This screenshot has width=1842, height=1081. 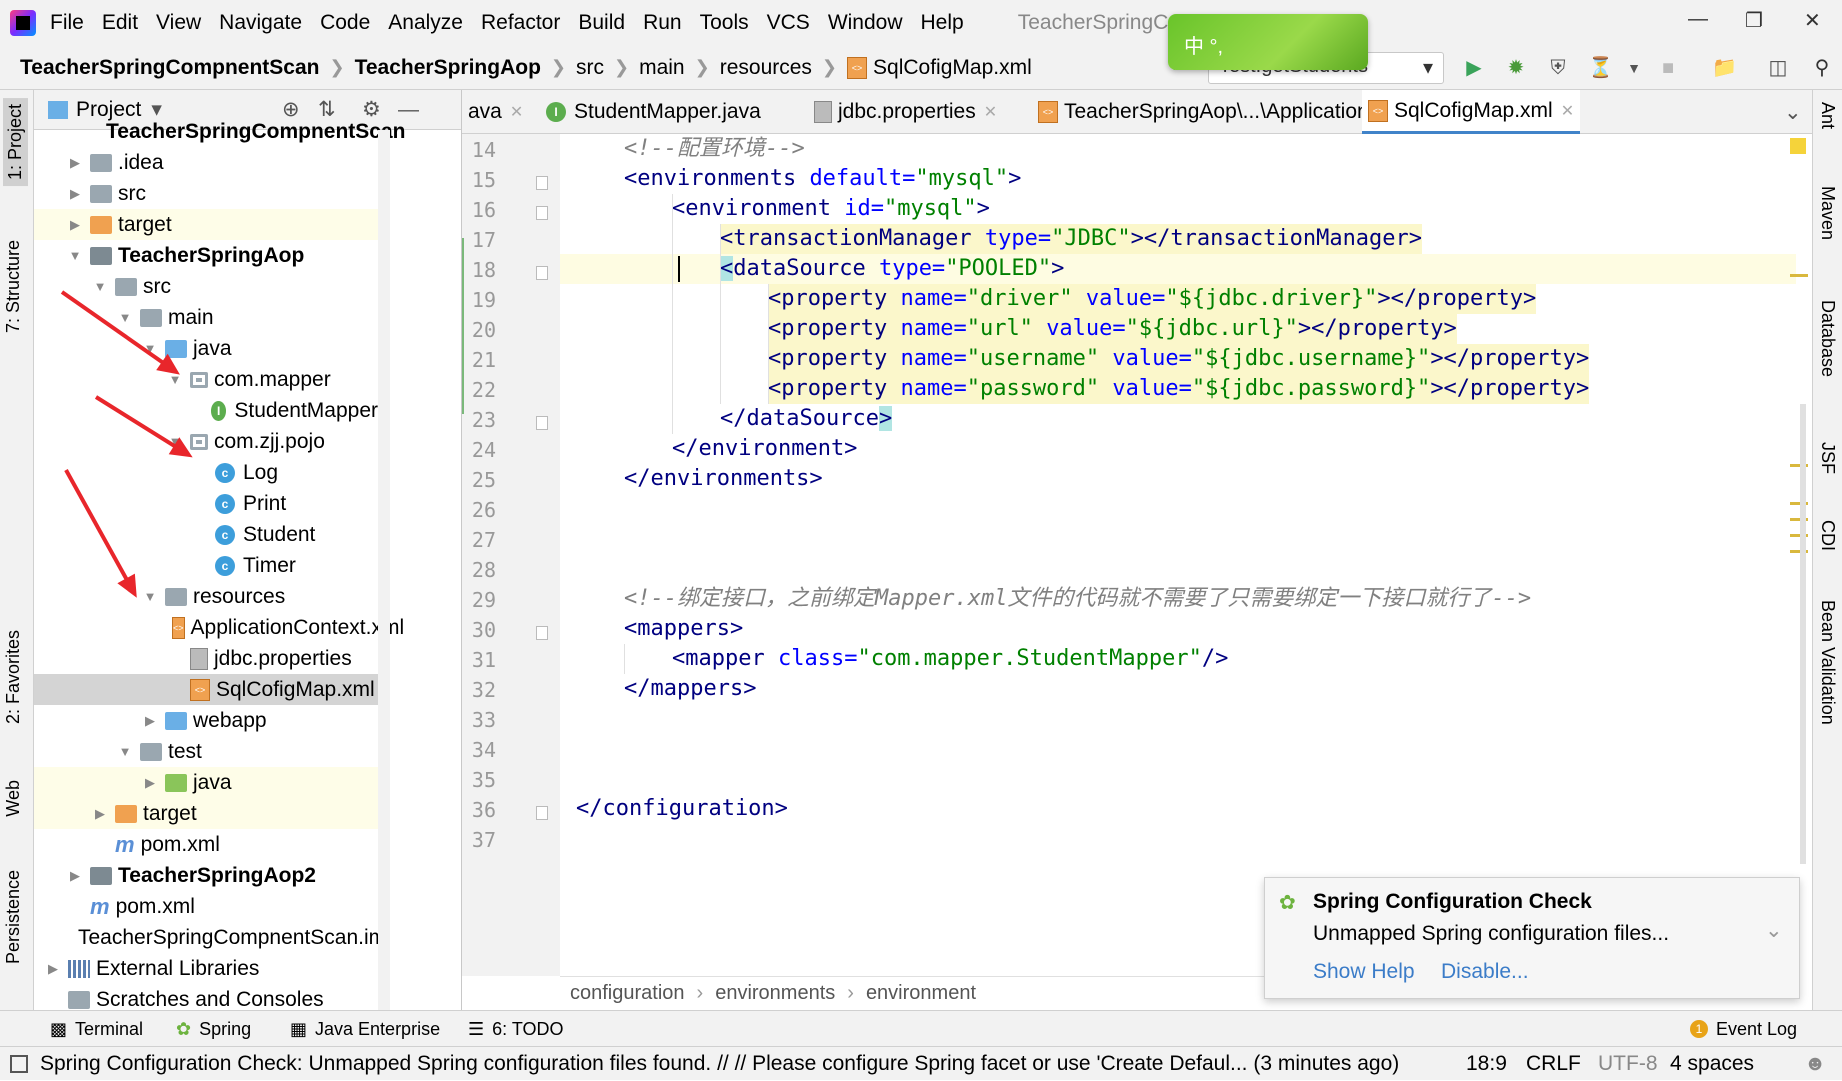 What do you see at coordinates (206, 968) in the screenshot?
I see `tree-external-libraries: ▶ External Libraries` at bounding box center [206, 968].